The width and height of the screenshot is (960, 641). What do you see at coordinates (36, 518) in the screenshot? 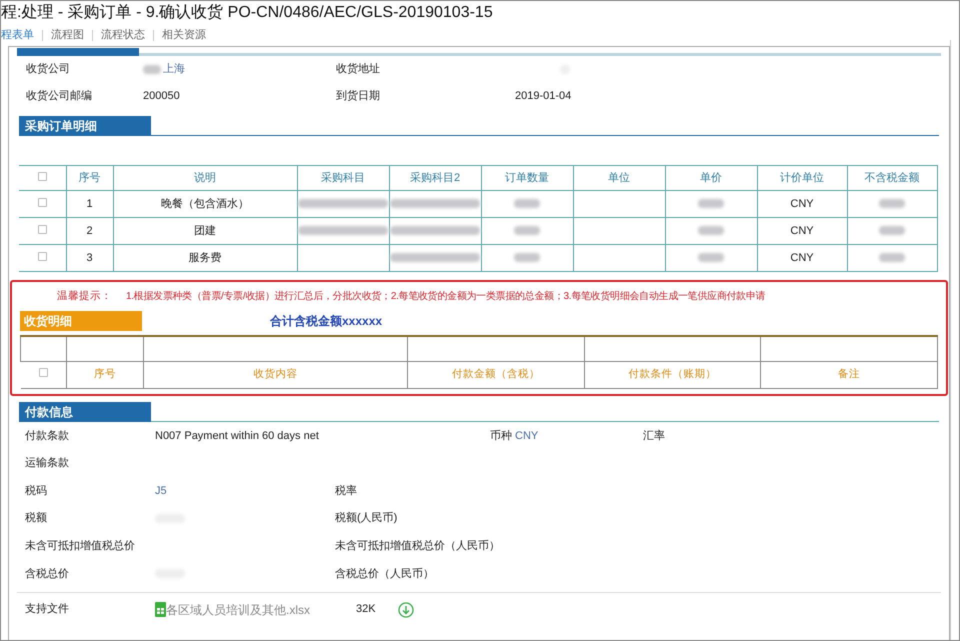
I see `field-label: 税额` at bounding box center [36, 518].